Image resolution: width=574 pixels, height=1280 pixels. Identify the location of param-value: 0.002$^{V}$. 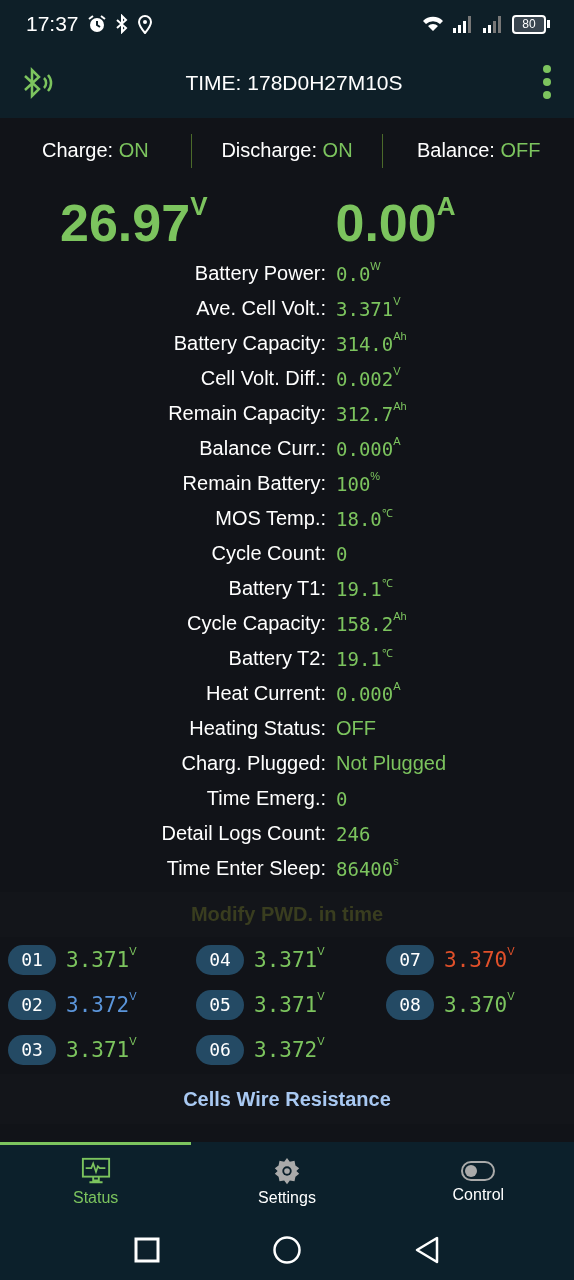
(368, 378).